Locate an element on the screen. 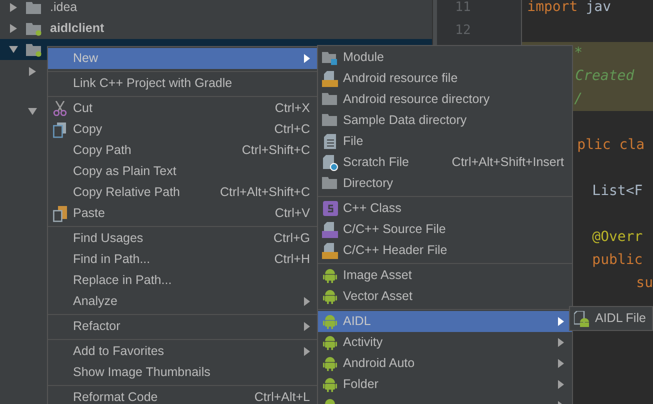 Image resolution: width=653 pixels, height=404 pixels. menu-item: Android resource directory is located at coordinates (445, 99).